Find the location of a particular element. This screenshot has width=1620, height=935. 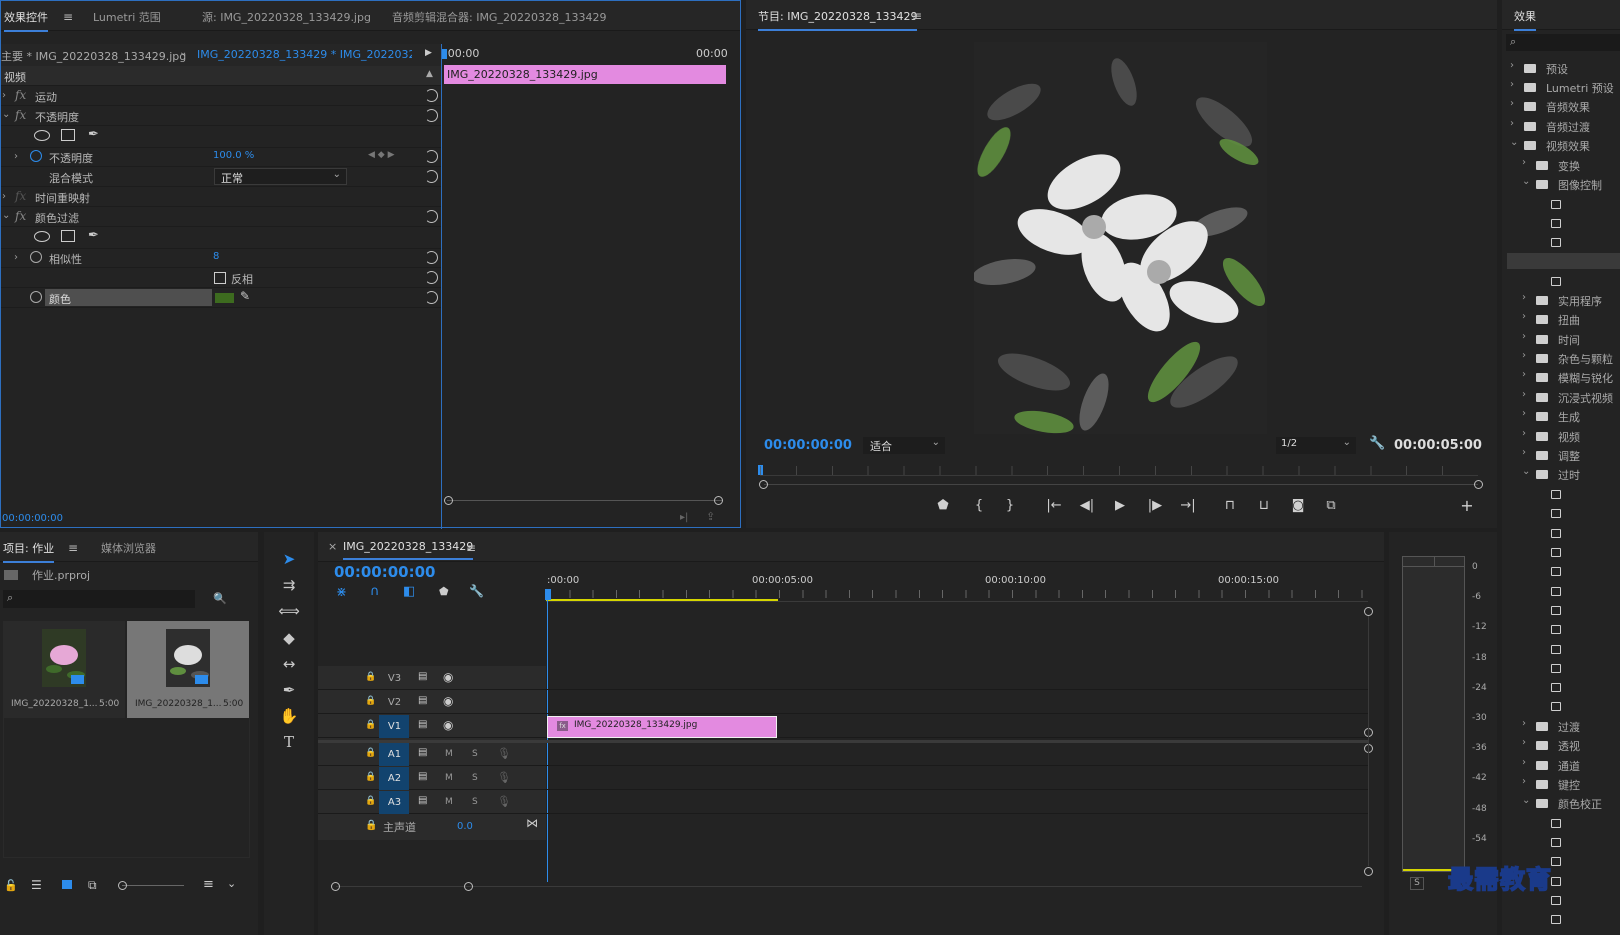

go-to-end-icon: ⋈ is located at coordinates (532, 823).